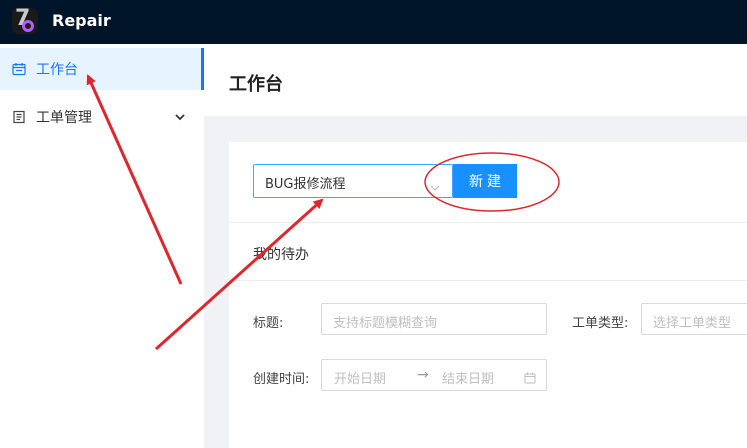 The height and width of the screenshot is (448, 747). I want to click on clipboard-icon, so click(19, 117).